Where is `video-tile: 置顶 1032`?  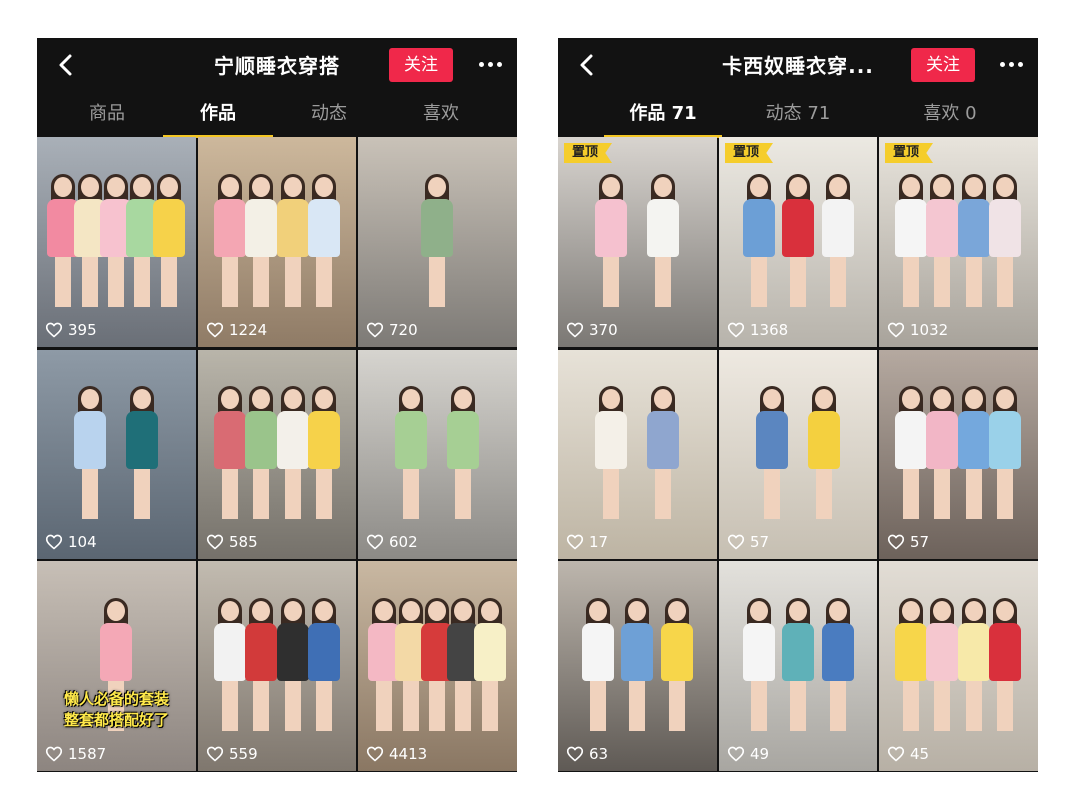
video-tile: 置顶 1032 is located at coordinates (958, 242).